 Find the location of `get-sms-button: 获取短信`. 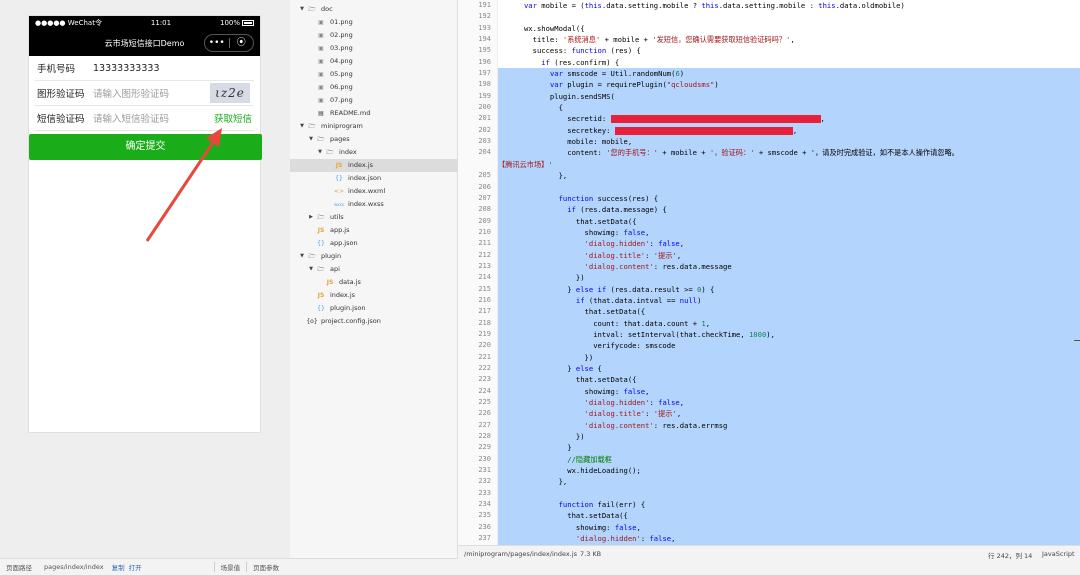

get-sms-button: 获取短信 is located at coordinates (233, 118).